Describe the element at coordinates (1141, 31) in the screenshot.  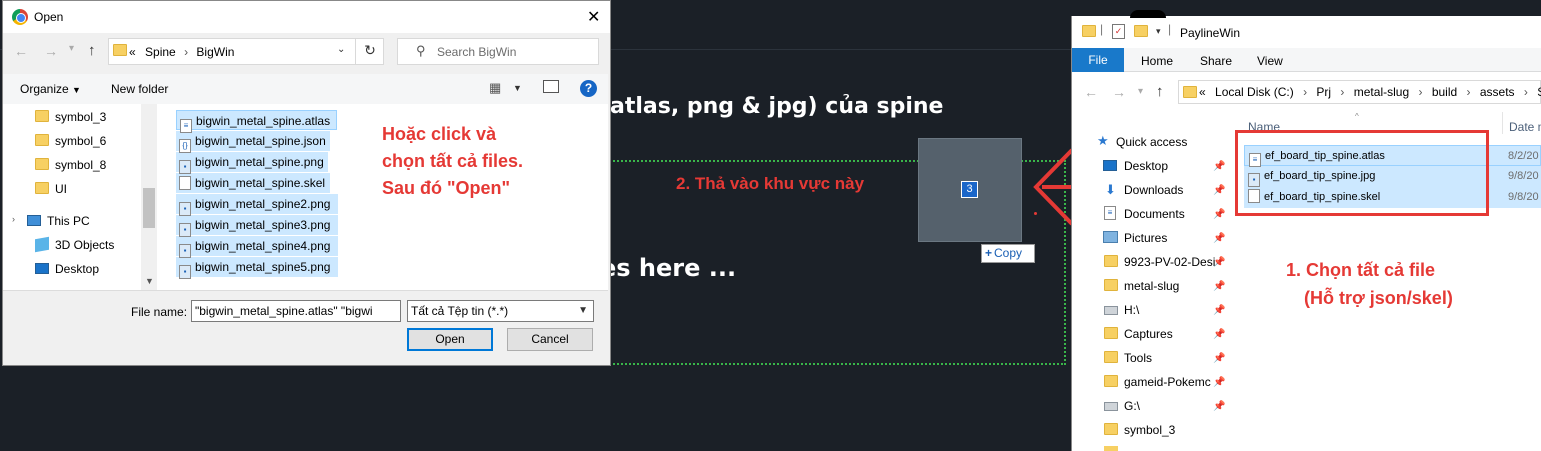
I see `new-folder-icon` at that location.